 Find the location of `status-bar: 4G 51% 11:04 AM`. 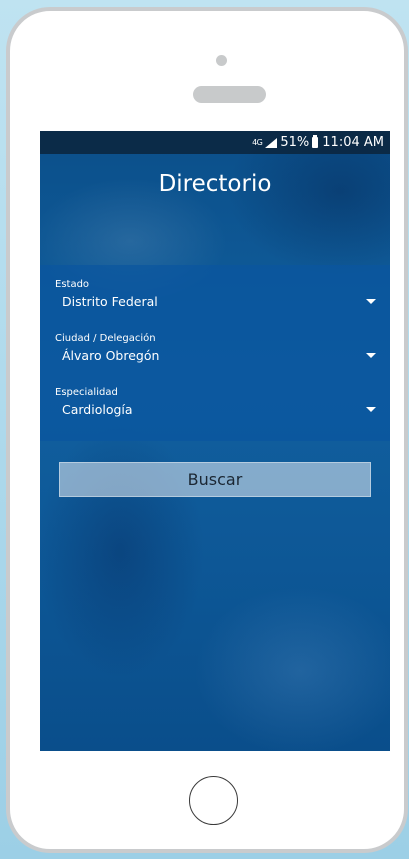

status-bar: 4G 51% 11:04 AM is located at coordinates (215, 142).